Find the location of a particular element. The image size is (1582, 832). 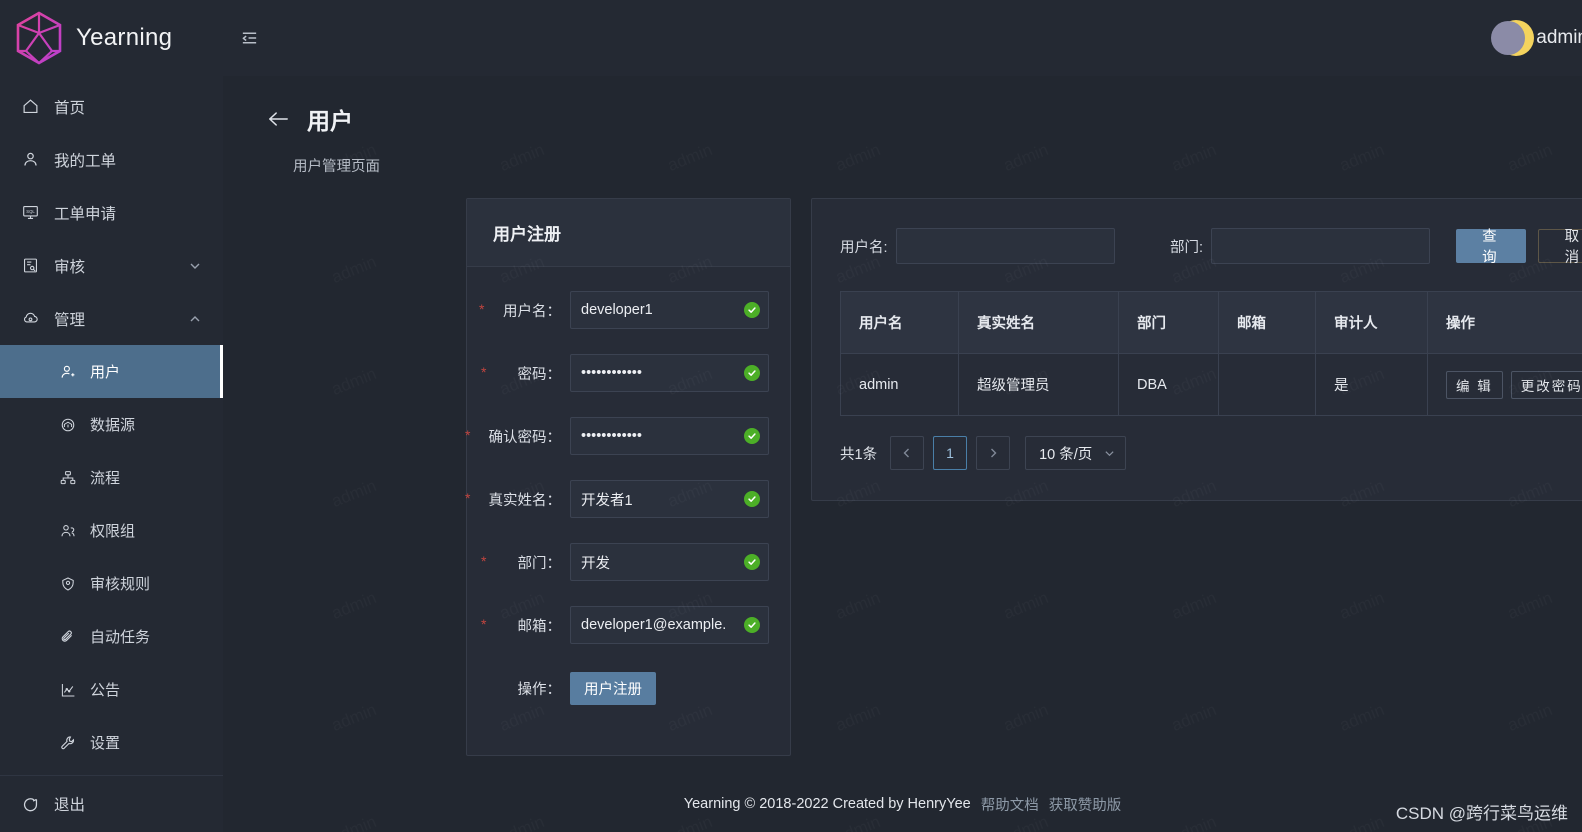

sidebar-item-9: 审核规则 is located at coordinates (111, 583).